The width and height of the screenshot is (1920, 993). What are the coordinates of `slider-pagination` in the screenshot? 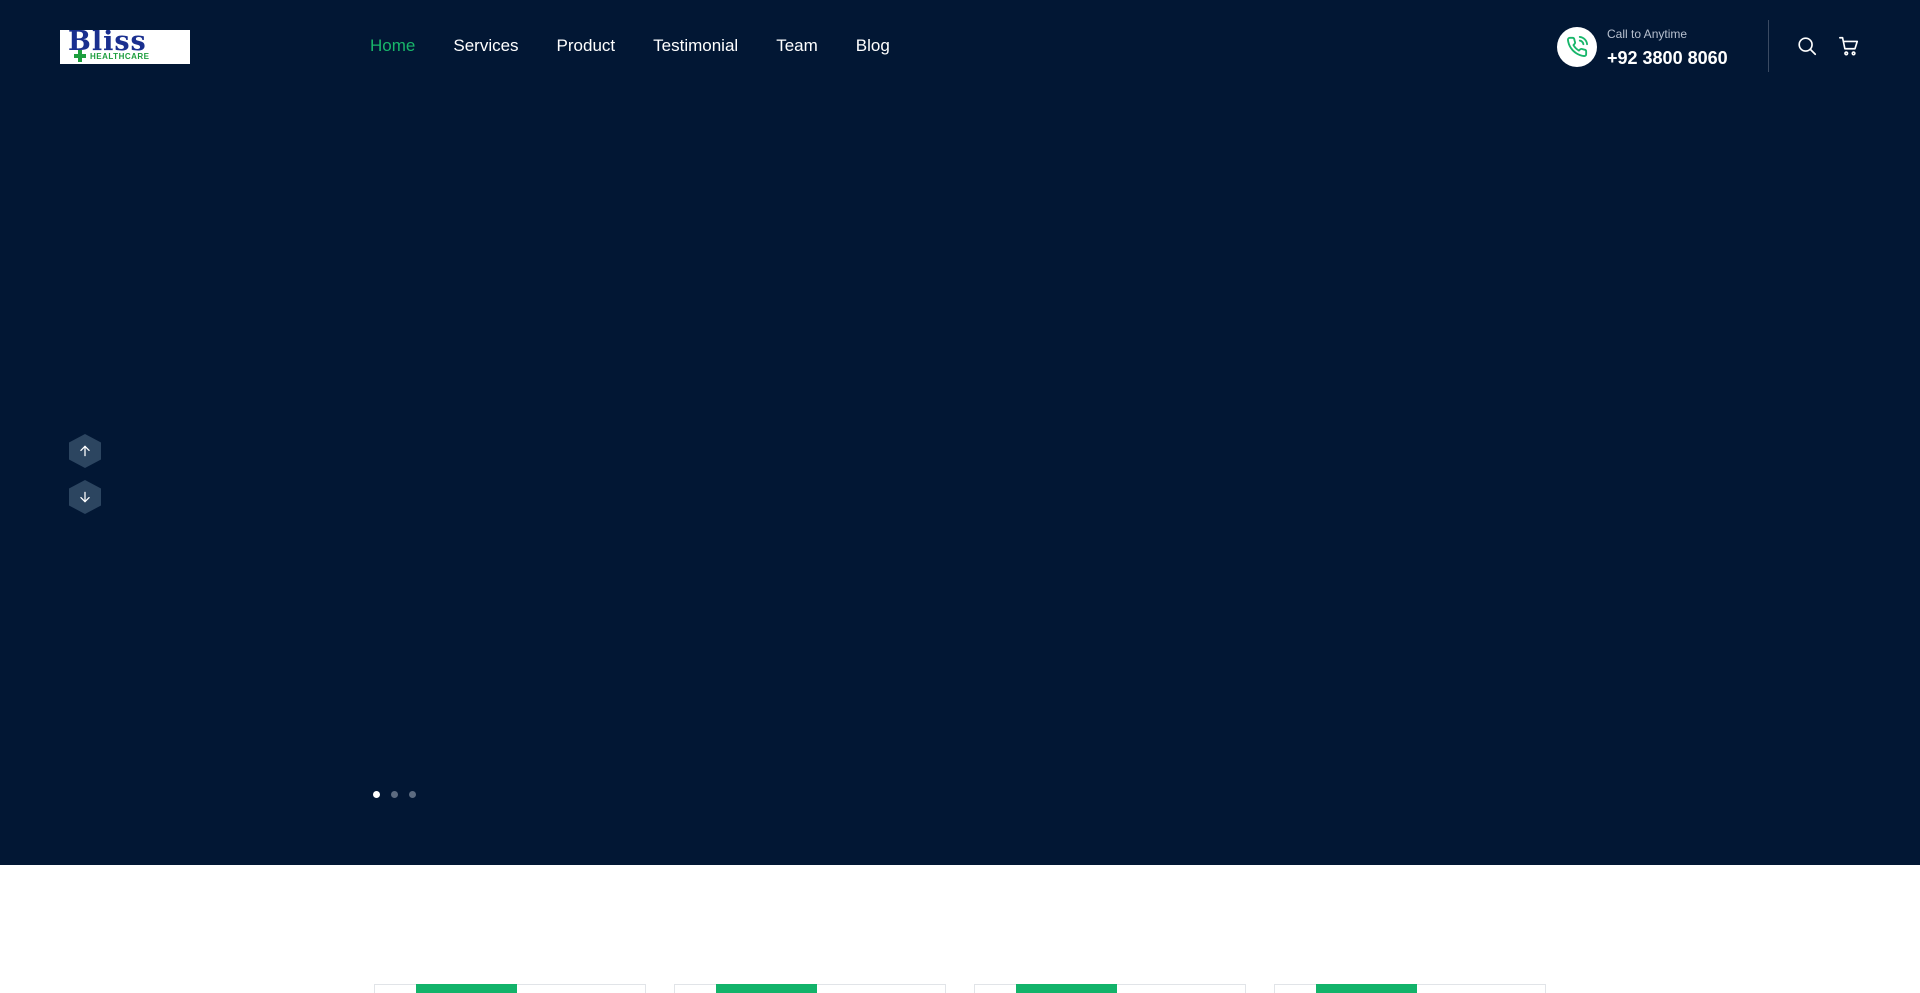 It's located at (394, 794).